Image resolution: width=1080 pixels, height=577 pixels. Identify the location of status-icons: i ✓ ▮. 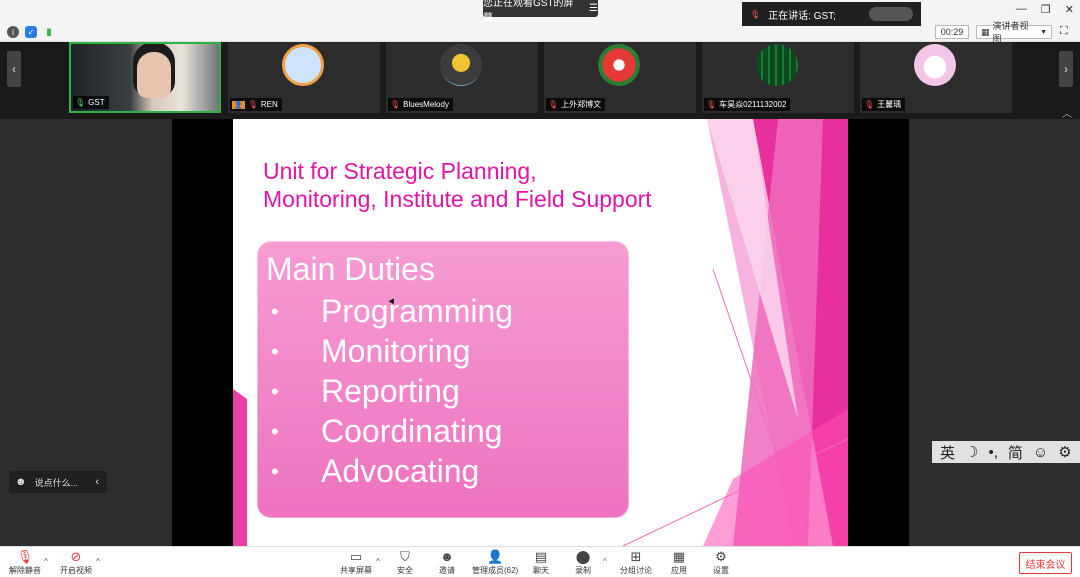
(31, 32).